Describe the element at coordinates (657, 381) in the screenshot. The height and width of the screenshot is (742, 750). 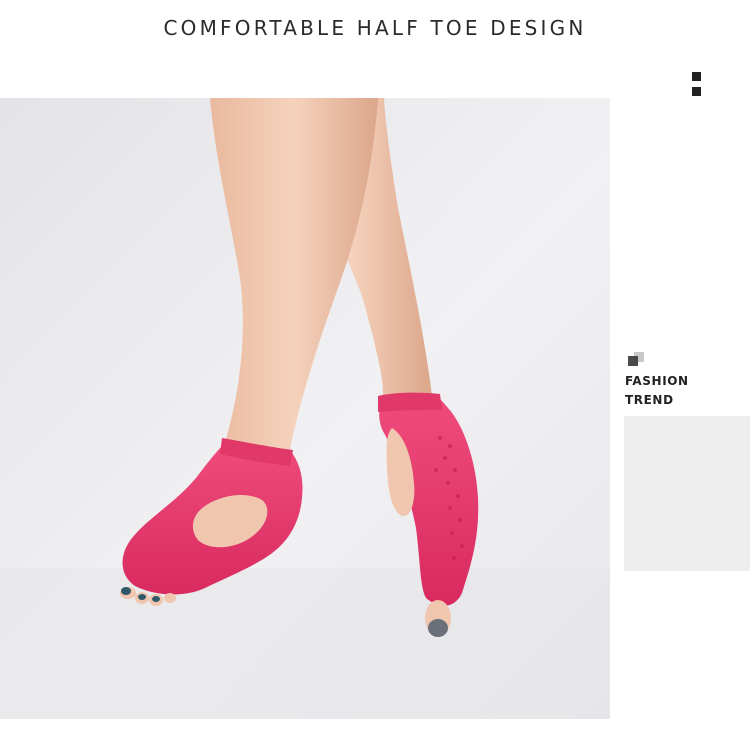
I see `tag-line-1: FASHION` at that location.